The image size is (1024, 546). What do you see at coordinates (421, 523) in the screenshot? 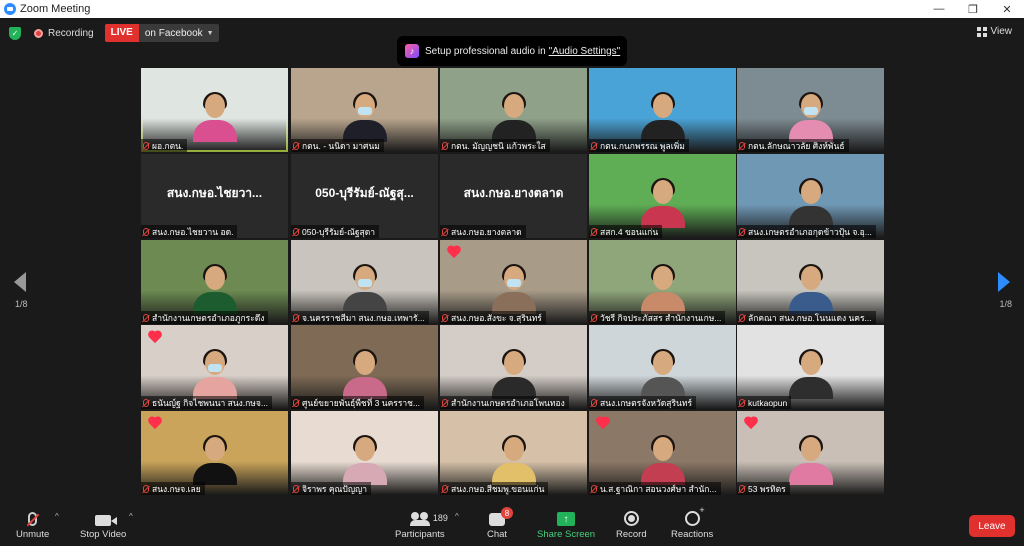
I see `participants-button: 189 Participants` at bounding box center [421, 523].